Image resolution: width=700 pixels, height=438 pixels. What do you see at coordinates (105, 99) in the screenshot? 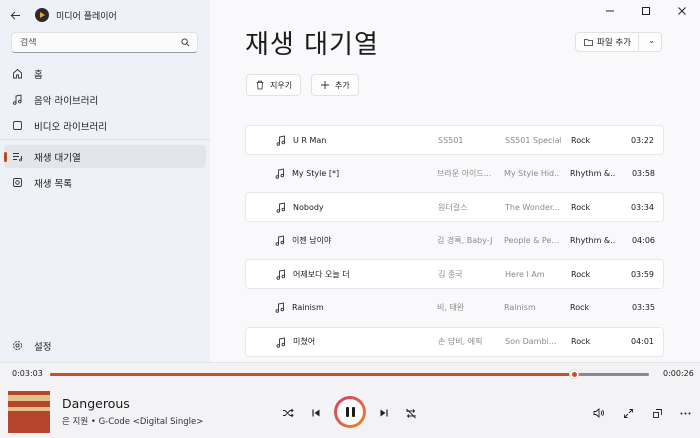
I see `nav-item-music-library: 음악 라이브러리` at bounding box center [105, 99].